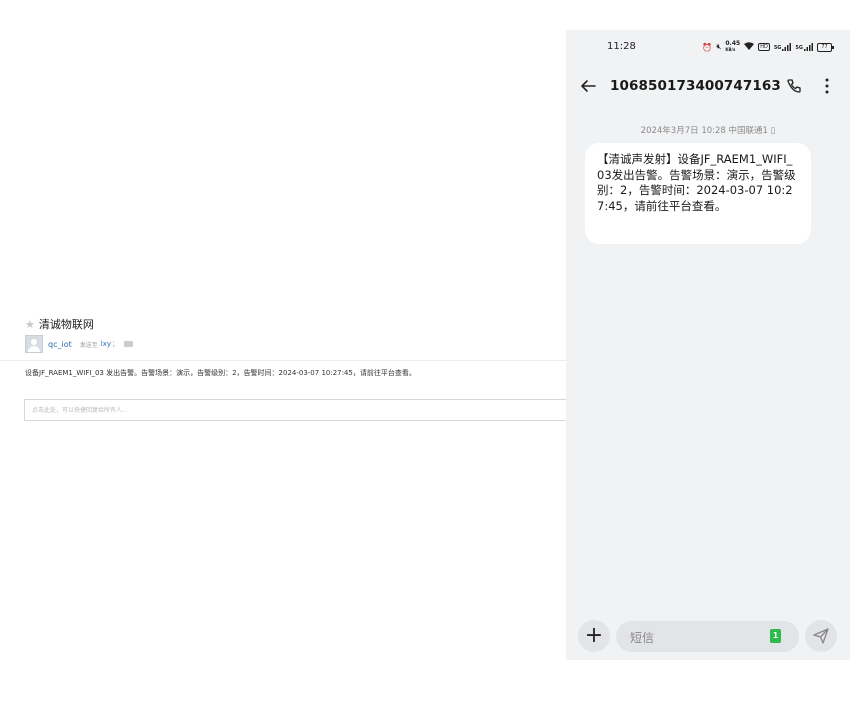  I want to click on alarm-icon: ⏰, so click(707, 47).